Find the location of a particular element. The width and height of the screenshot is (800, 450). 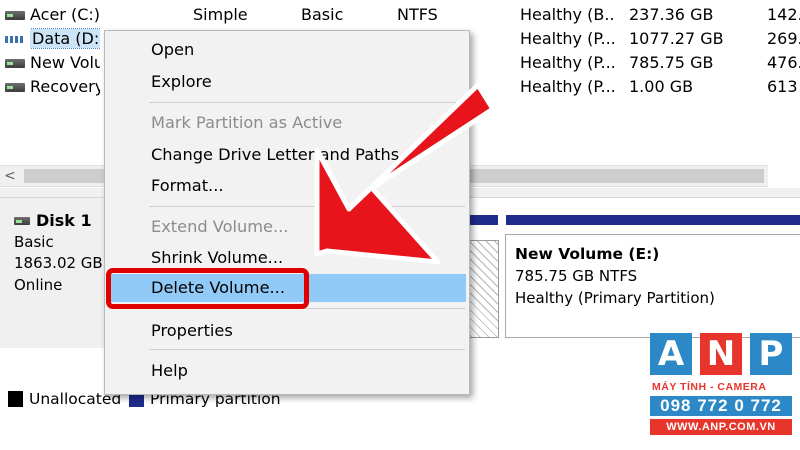

volume-capacity: 237.36 GB is located at coordinates (671, 14).